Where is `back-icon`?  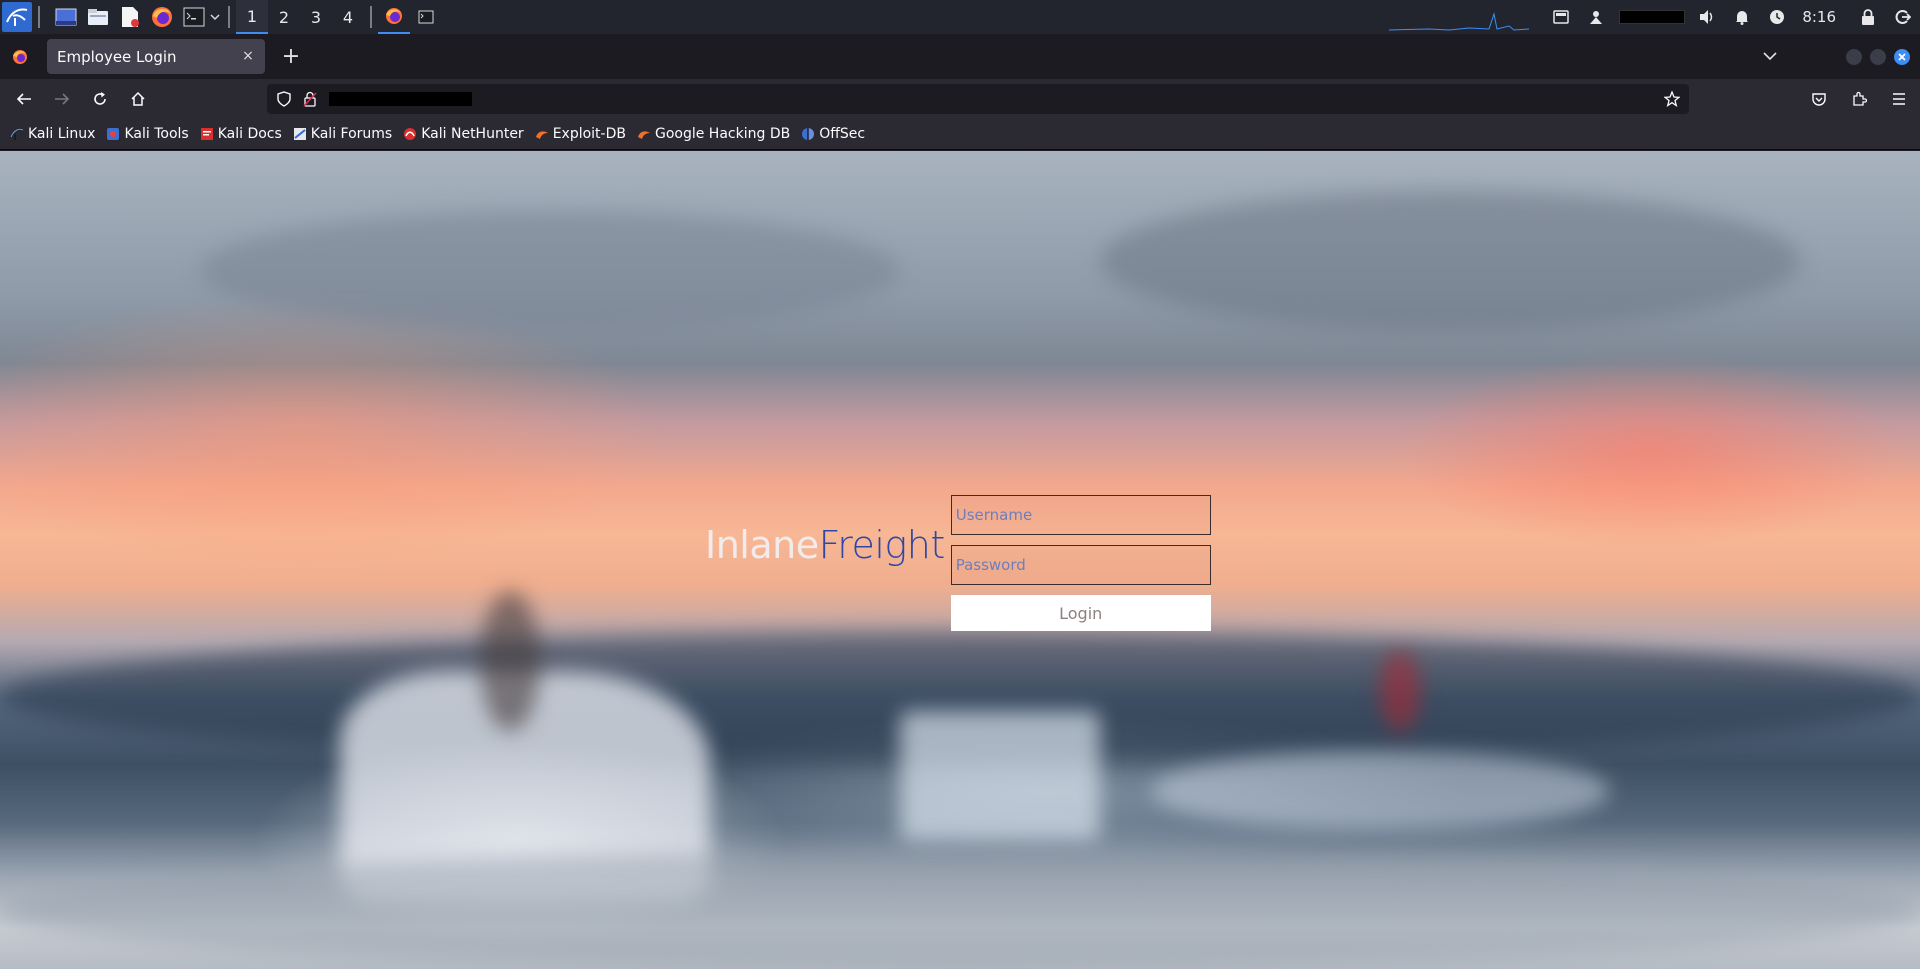
back-icon is located at coordinates (24, 99).